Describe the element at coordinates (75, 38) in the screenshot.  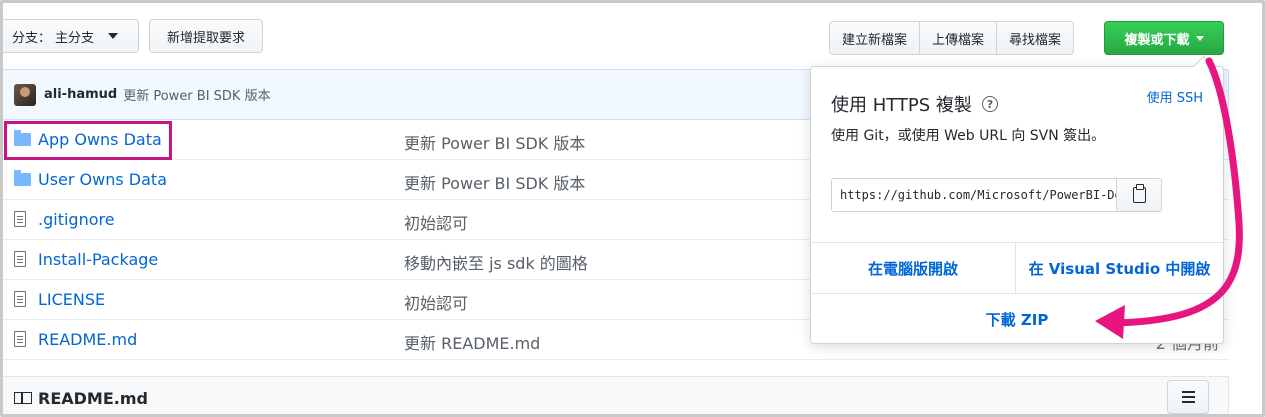
I see `branch-name: 主分支` at that location.